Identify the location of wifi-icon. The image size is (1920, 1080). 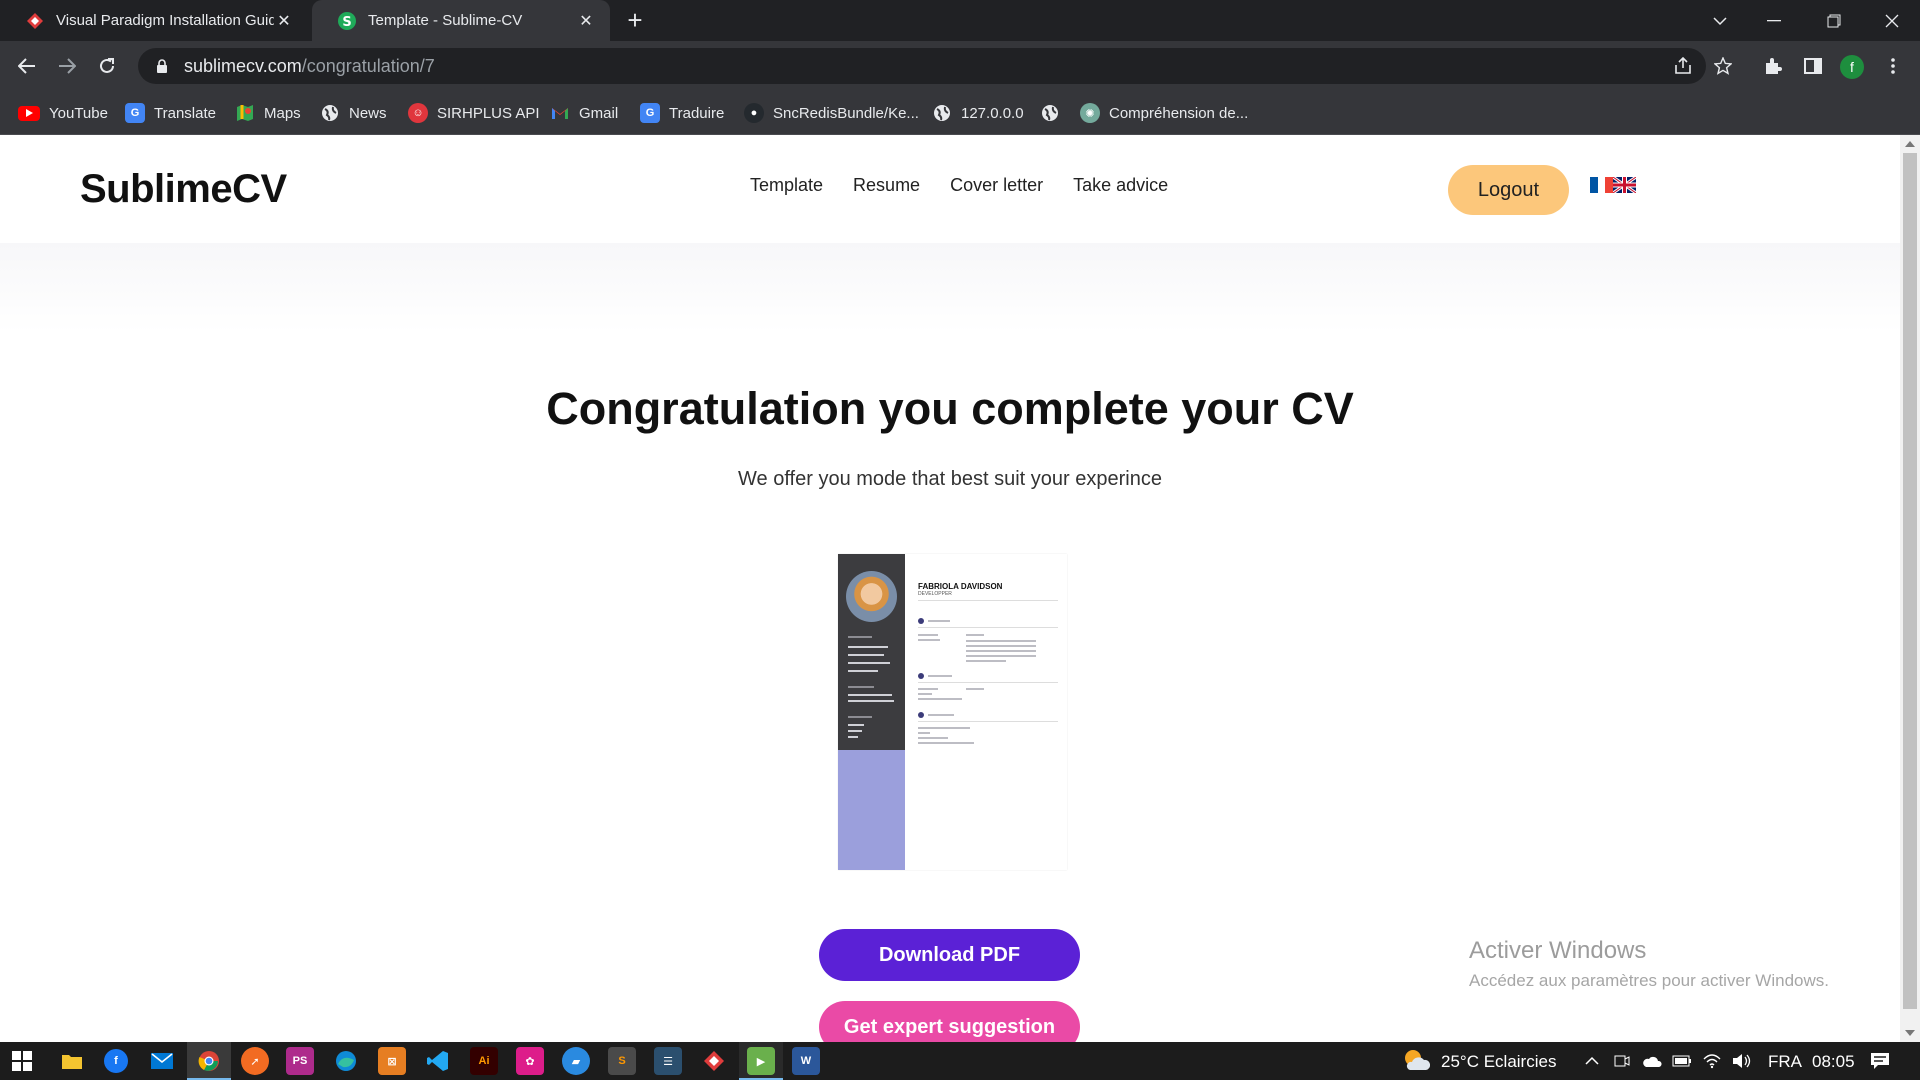
(1712, 1061).